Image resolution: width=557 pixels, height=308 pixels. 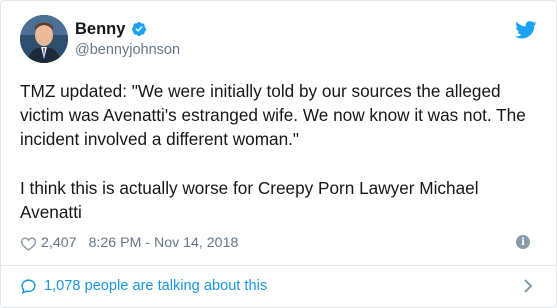 I want to click on conversation-label: 1,078 people are talking about this, so click(x=156, y=286).